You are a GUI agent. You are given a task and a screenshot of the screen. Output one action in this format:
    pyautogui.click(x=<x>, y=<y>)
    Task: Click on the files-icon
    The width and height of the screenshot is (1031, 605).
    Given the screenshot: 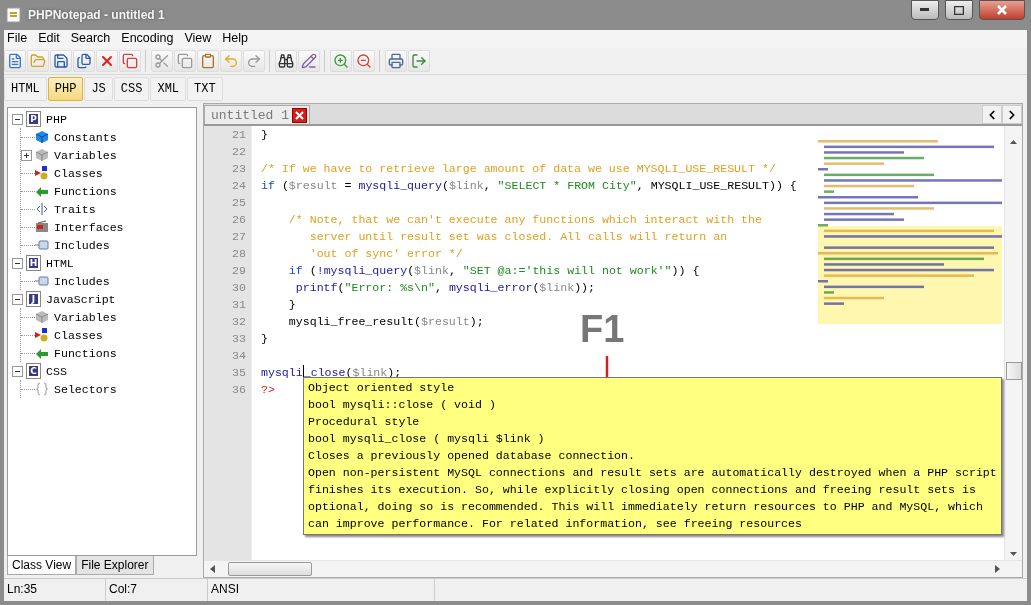 What is the action you would take?
    pyautogui.click(x=84, y=61)
    